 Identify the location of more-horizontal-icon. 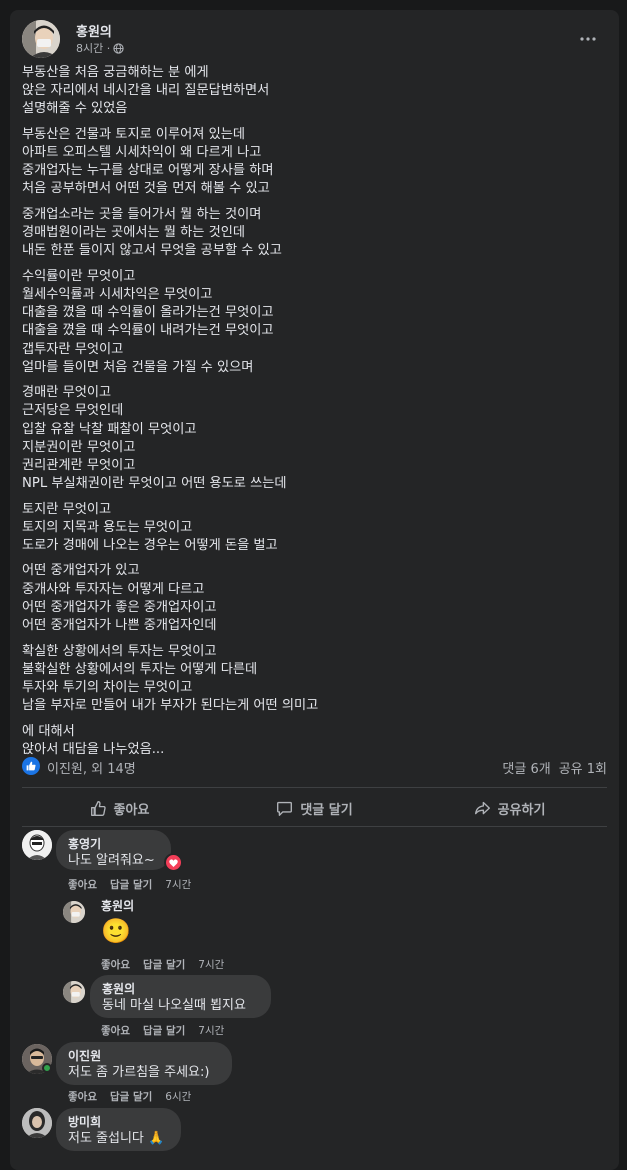
(588, 39).